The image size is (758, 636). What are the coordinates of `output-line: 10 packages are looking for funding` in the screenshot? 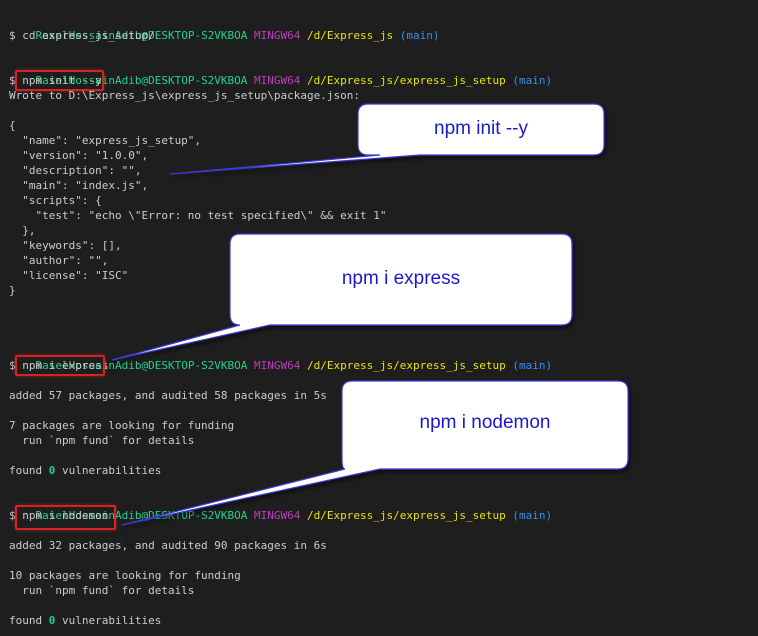 It's located at (125, 575).